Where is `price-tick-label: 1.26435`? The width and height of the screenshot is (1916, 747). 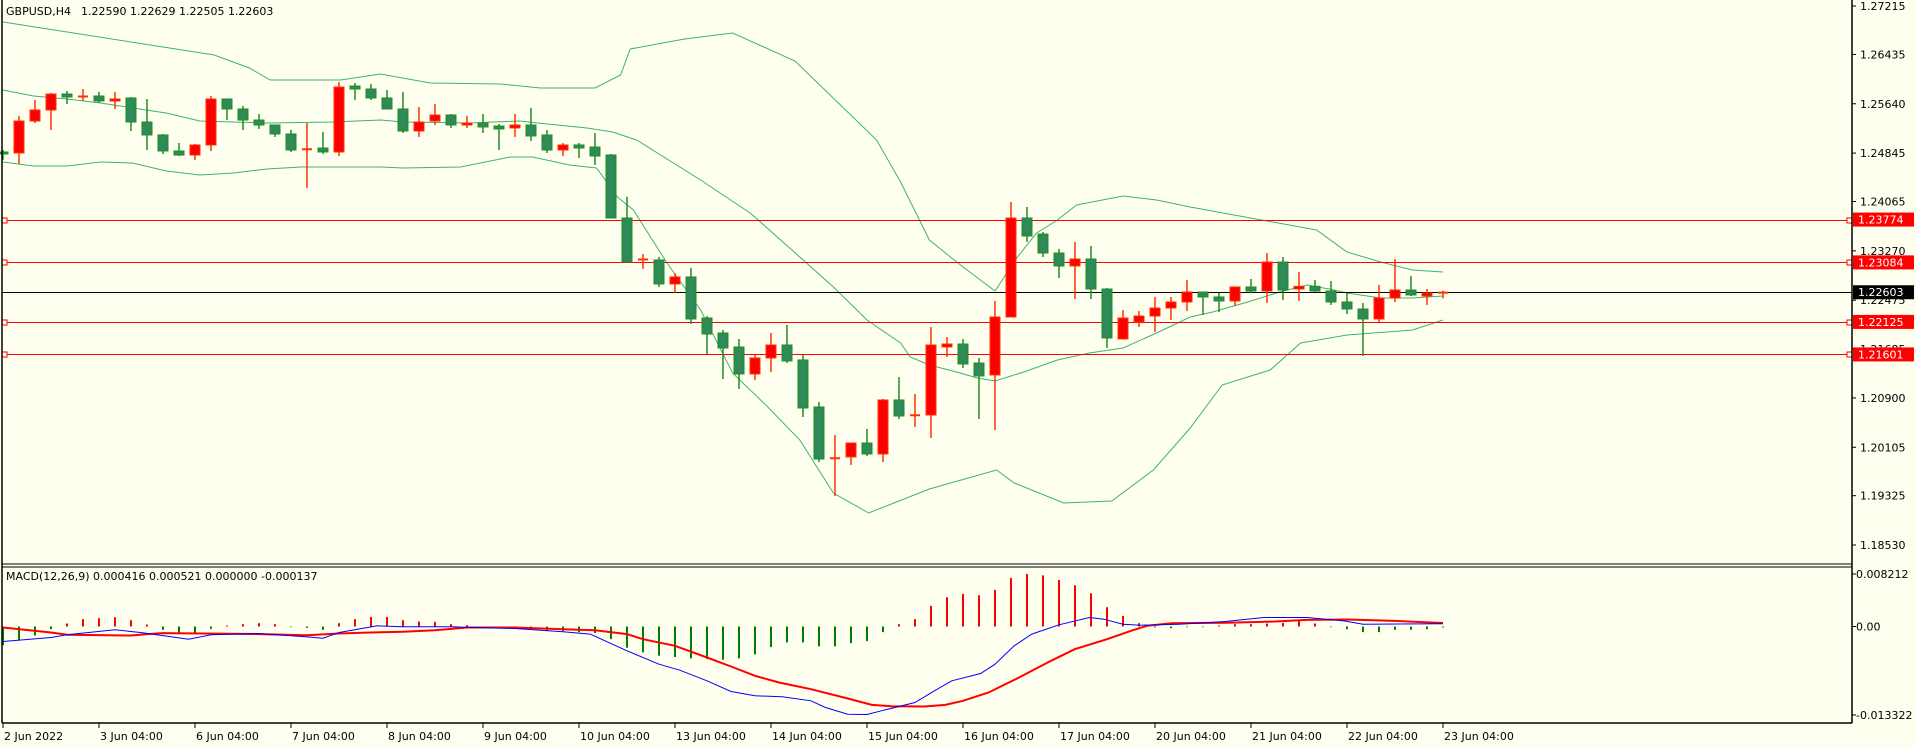
price-tick-label: 1.26435 is located at coordinates (1883, 54).